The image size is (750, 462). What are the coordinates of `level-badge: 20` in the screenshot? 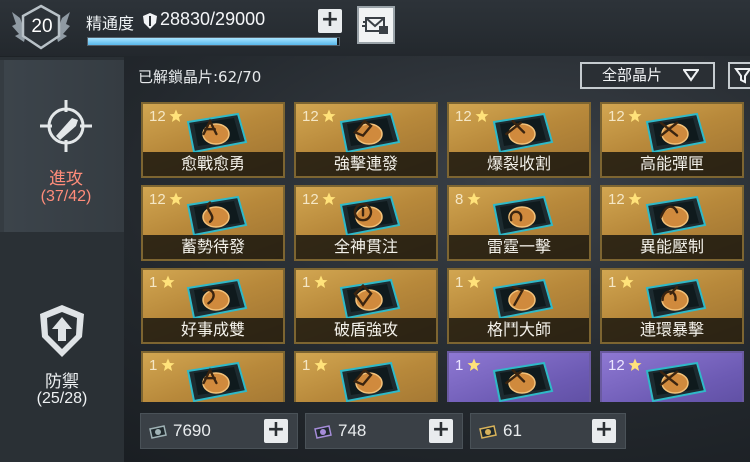 It's located at (41, 27).